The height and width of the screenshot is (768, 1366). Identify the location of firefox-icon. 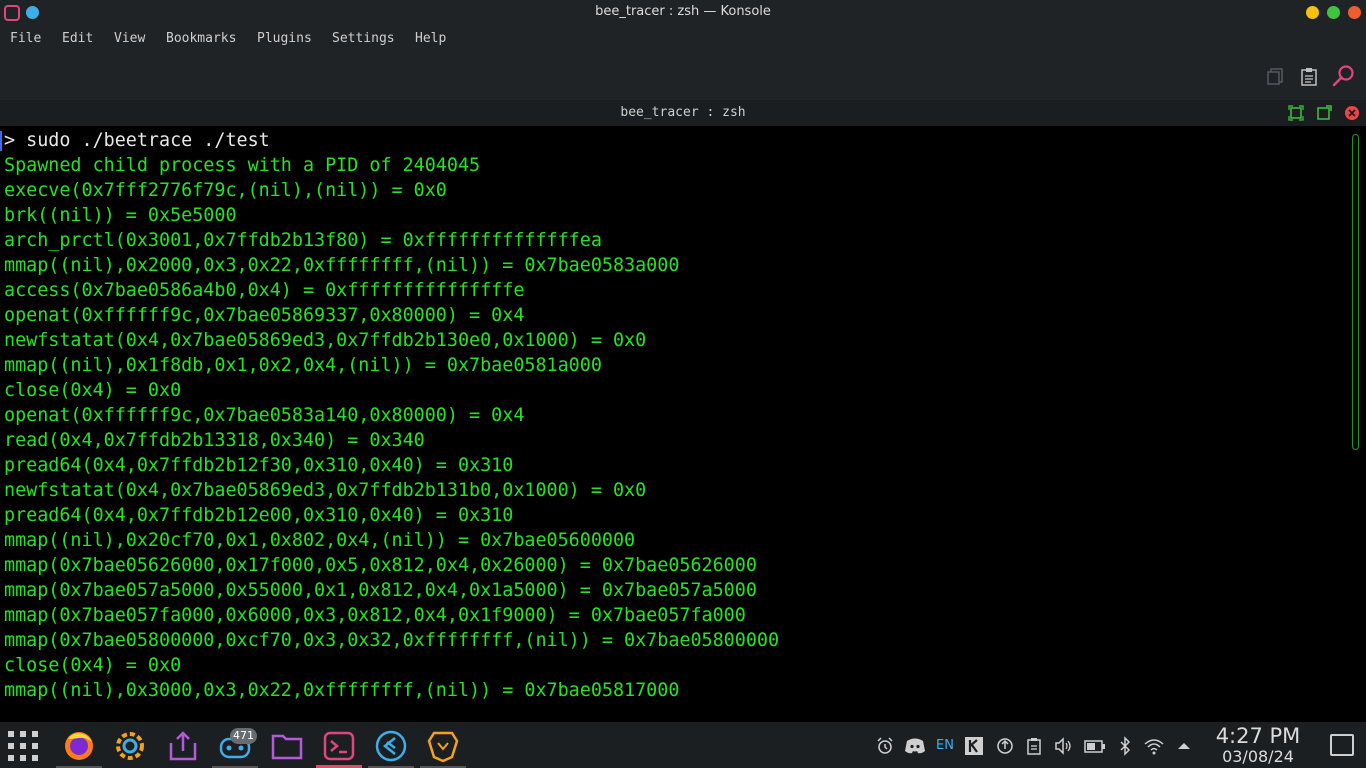
(79, 746).